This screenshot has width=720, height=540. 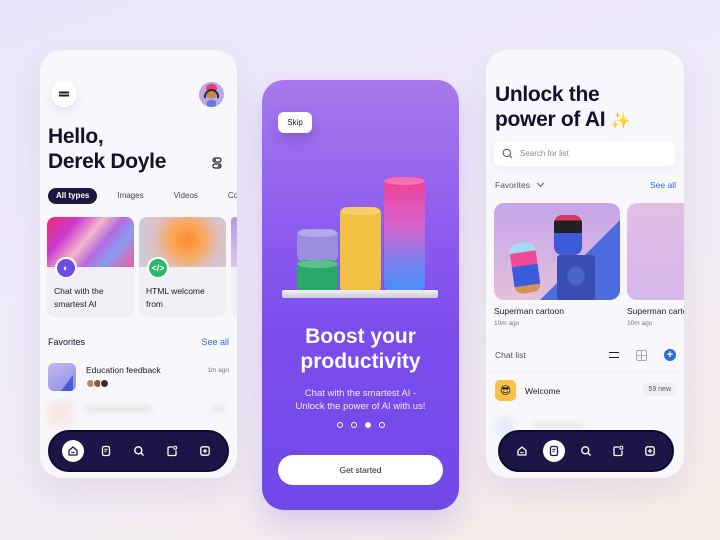 What do you see at coordinates (360, 425) in the screenshot?
I see `page-indicator` at bounding box center [360, 425].